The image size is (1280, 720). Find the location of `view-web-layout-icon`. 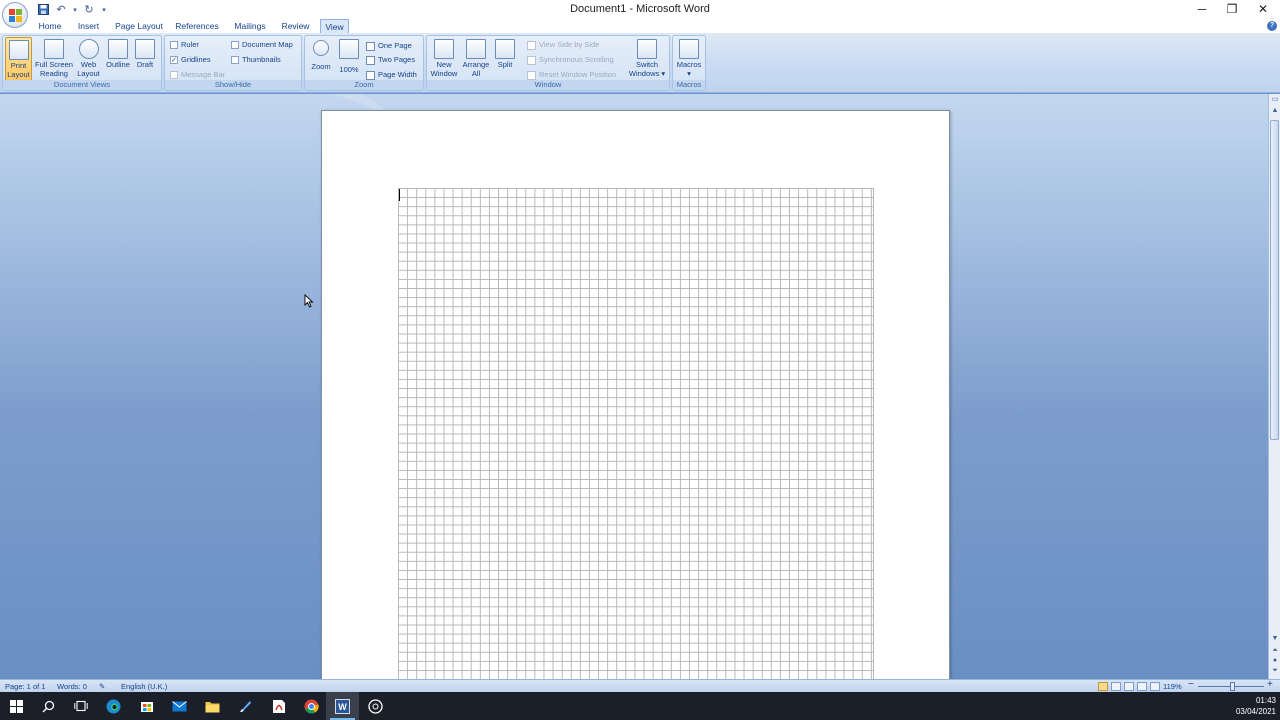

view-web-layout-icon is located at coordinates (1129, 686).